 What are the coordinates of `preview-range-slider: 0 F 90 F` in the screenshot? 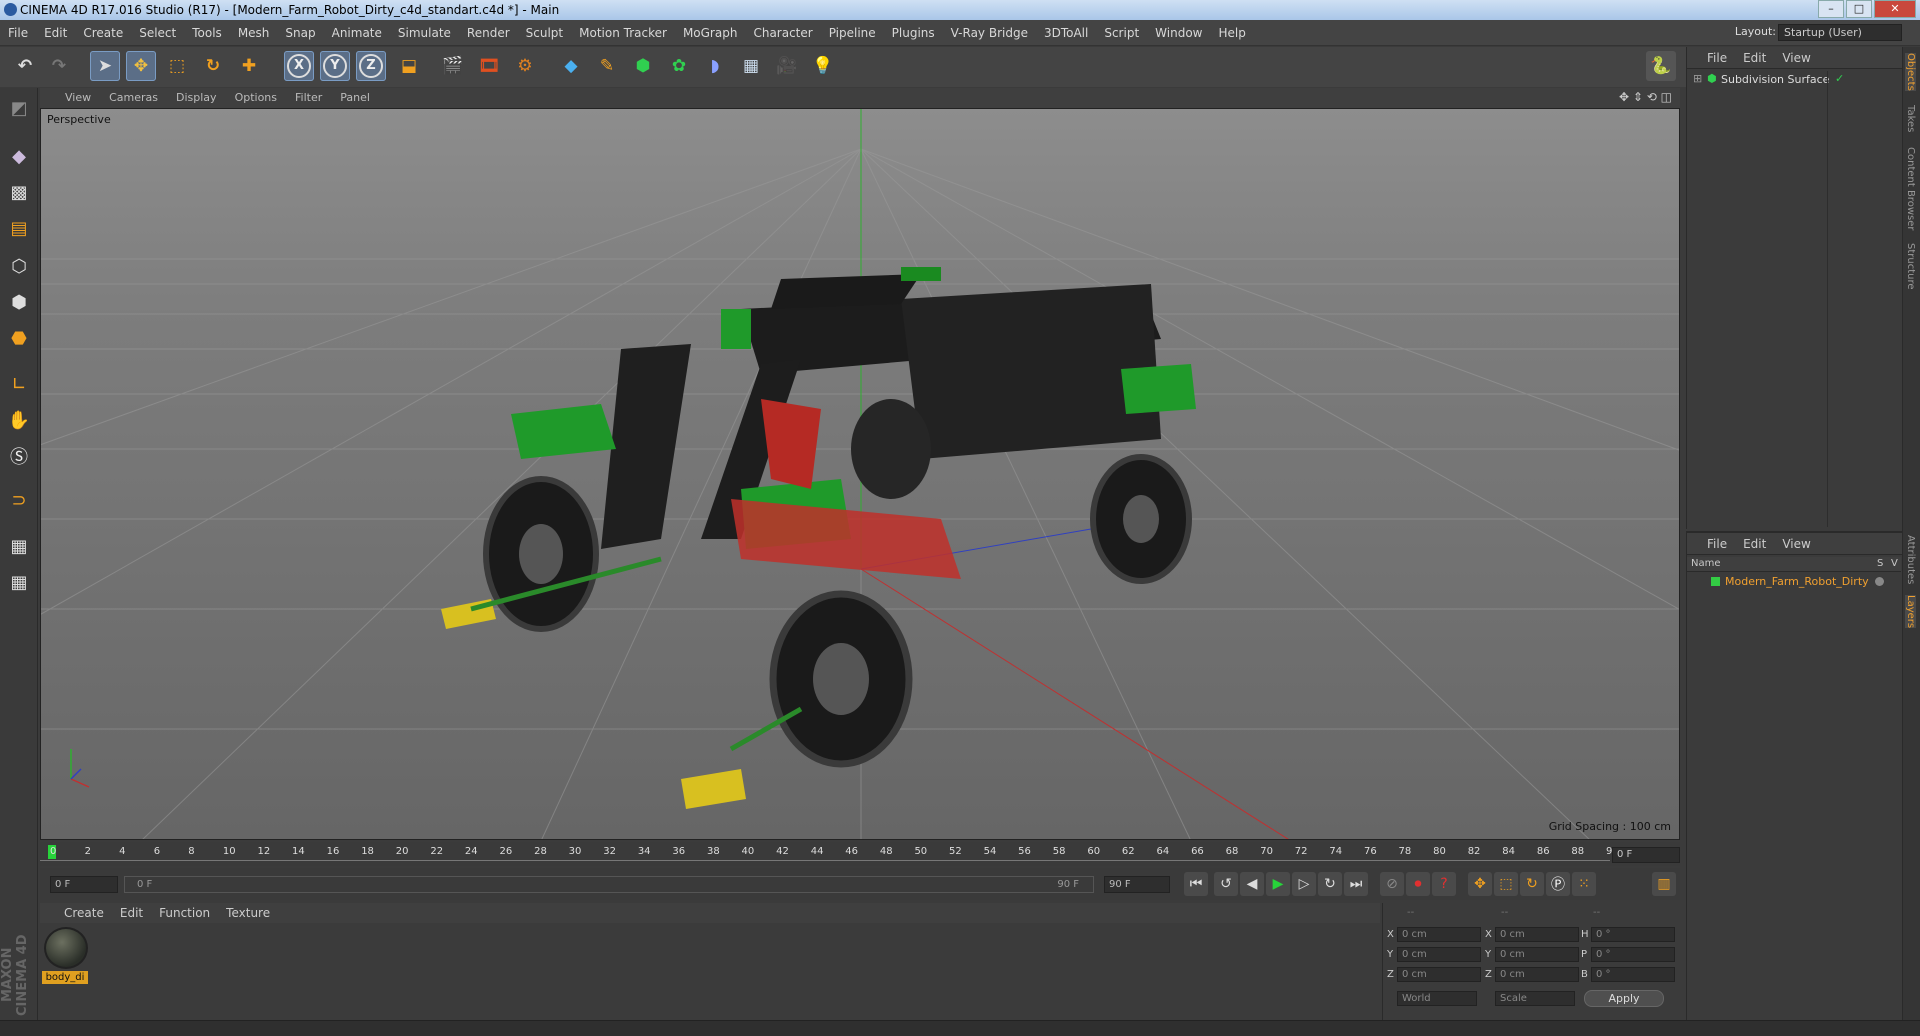 It's located at (609, 884).